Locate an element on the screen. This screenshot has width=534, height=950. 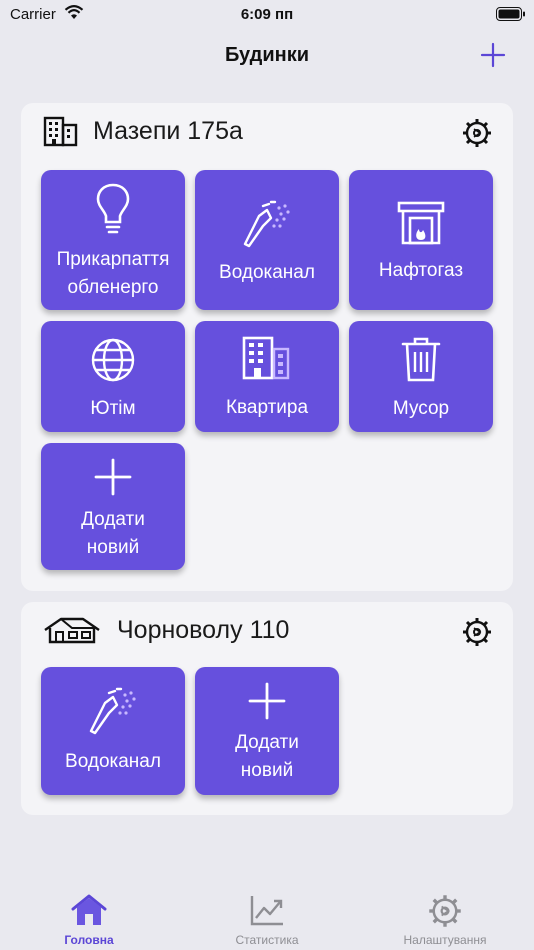
tile-internet: Ютім is located at coordinates (113, 376).